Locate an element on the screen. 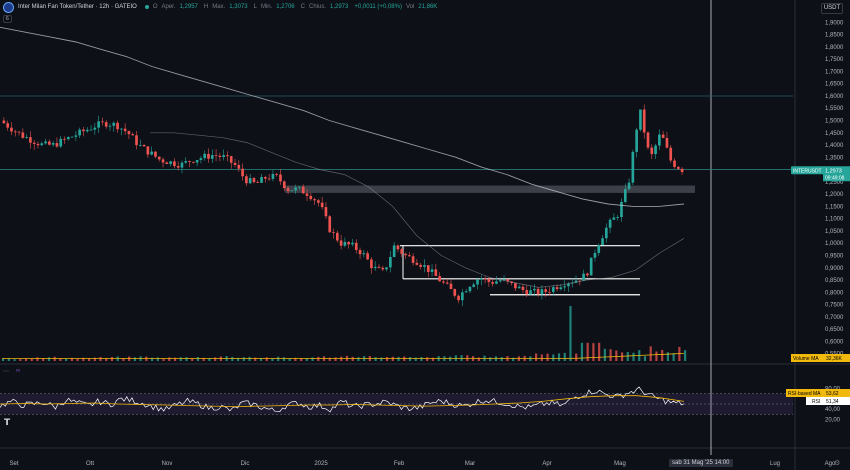 The height and width of the screenshot is (470, 850). time-axis-settings-icon: ⚙ is located at coordinates (837, 463).